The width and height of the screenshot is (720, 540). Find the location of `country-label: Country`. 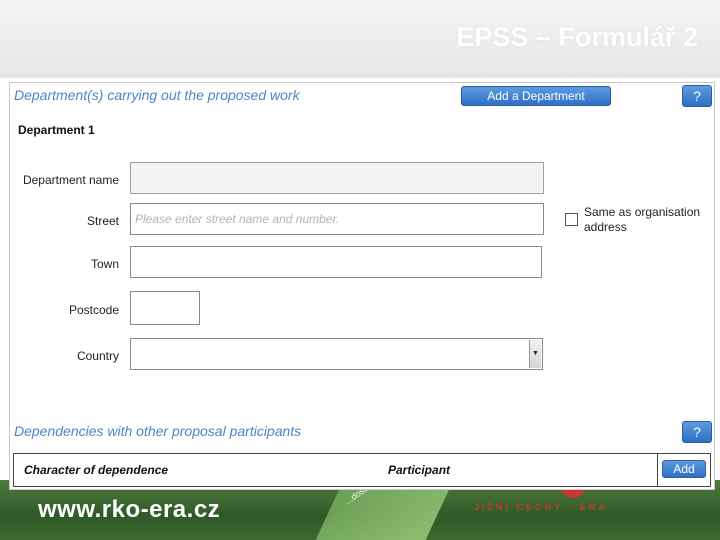

country-label: Country is located at coordinates (97, 356).